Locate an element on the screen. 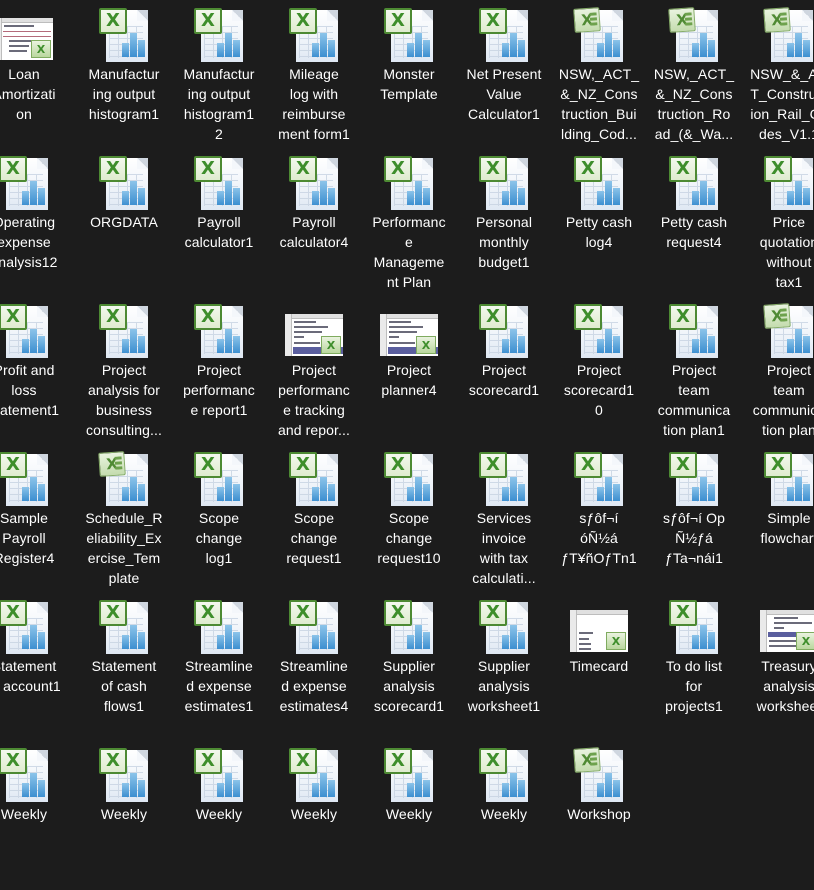 This screenshot has width=814, height=890. file-item-scope-change-log1: X Scope change log1 is located at coordinates (219, 521).